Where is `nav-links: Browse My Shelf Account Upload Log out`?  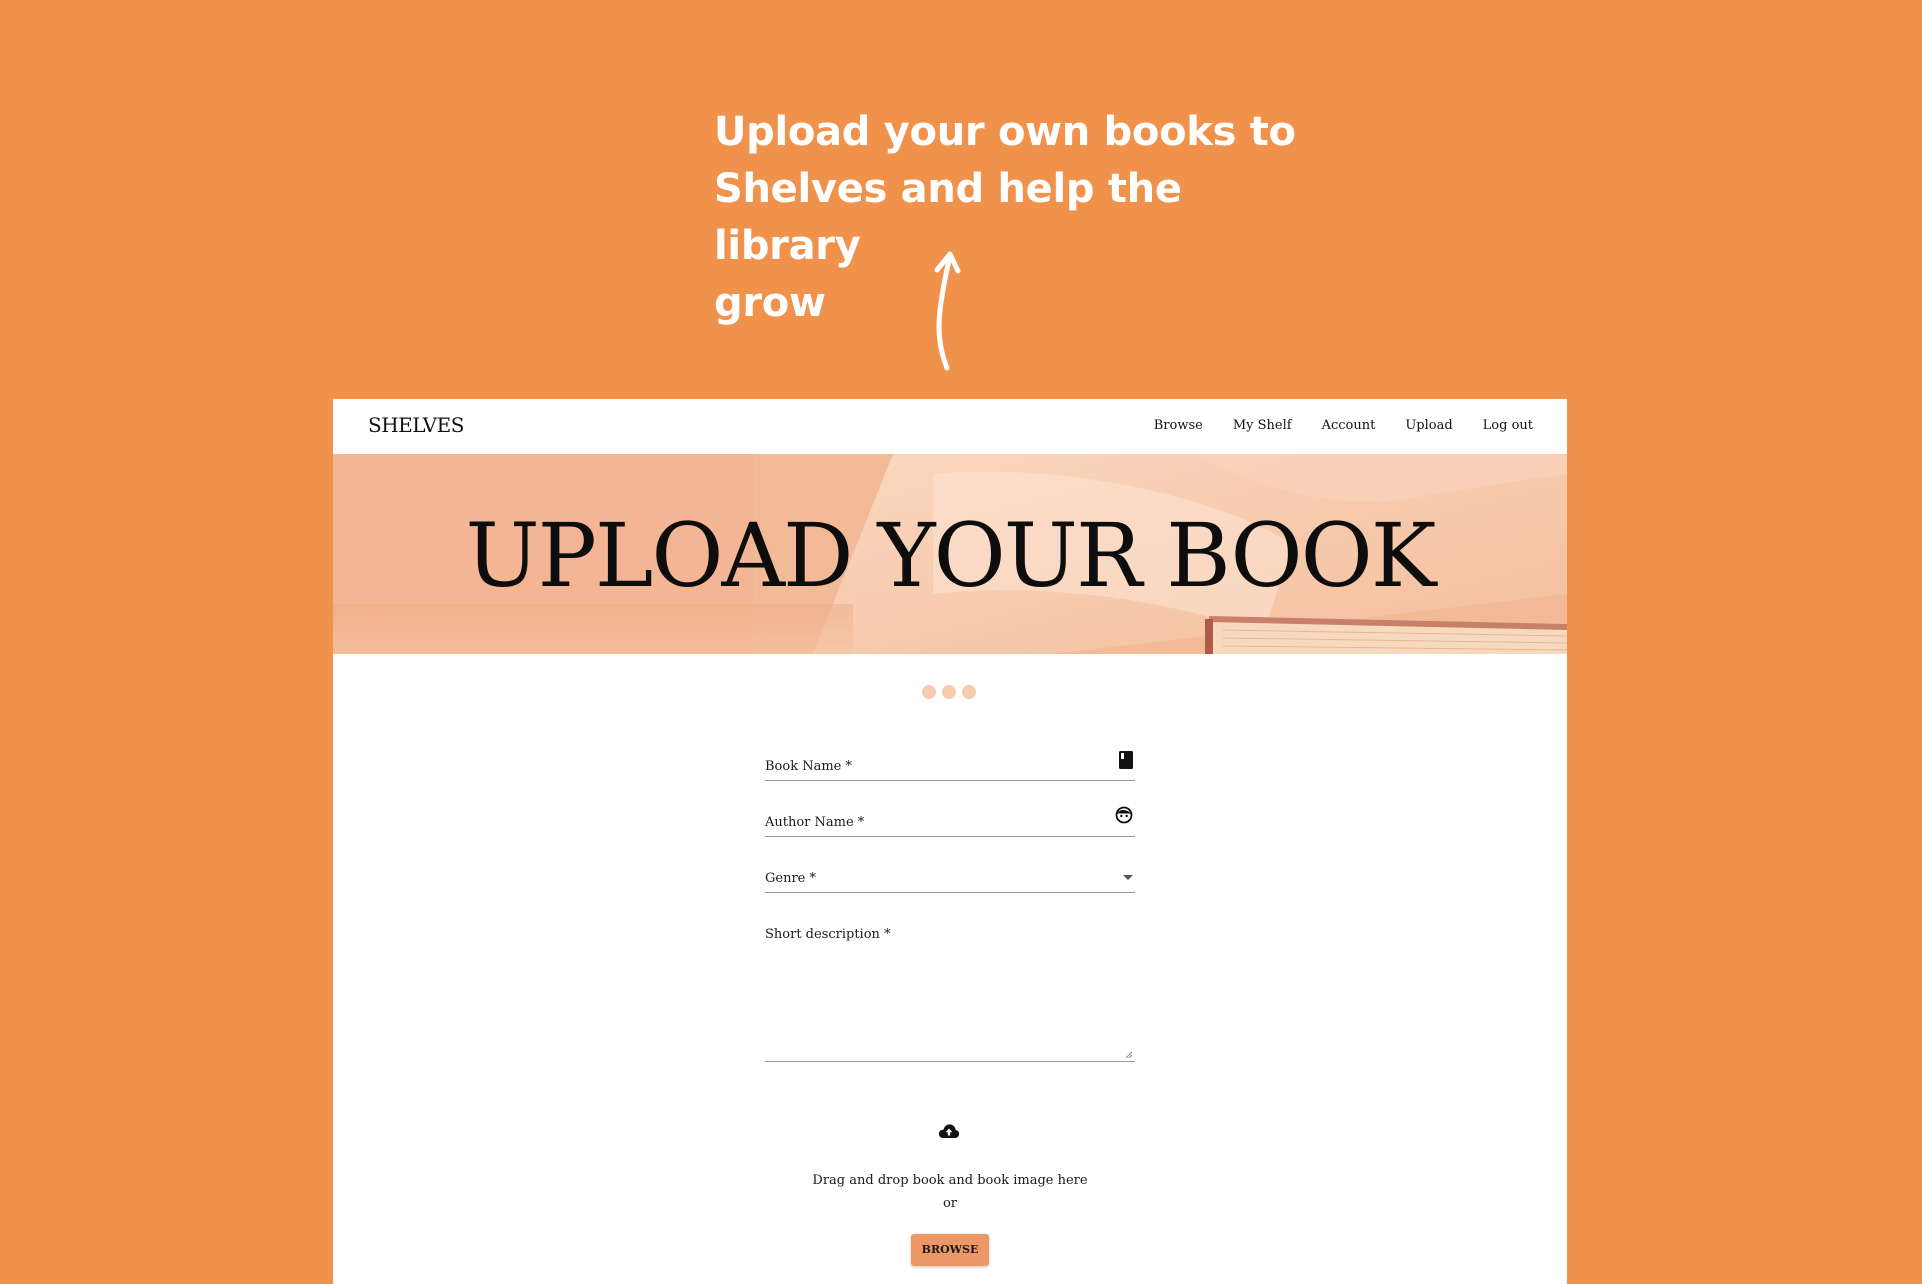 nav-links: Browse My Shelf Account Upload Log out is located at coordinates (1343, 425).